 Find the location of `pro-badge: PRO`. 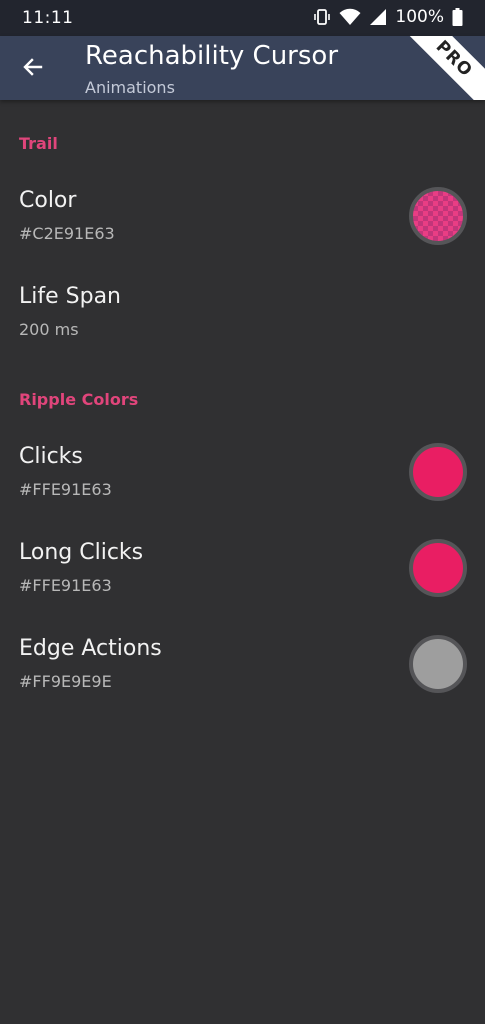

pro-badge: PRO is located at coordinates (441, 68).